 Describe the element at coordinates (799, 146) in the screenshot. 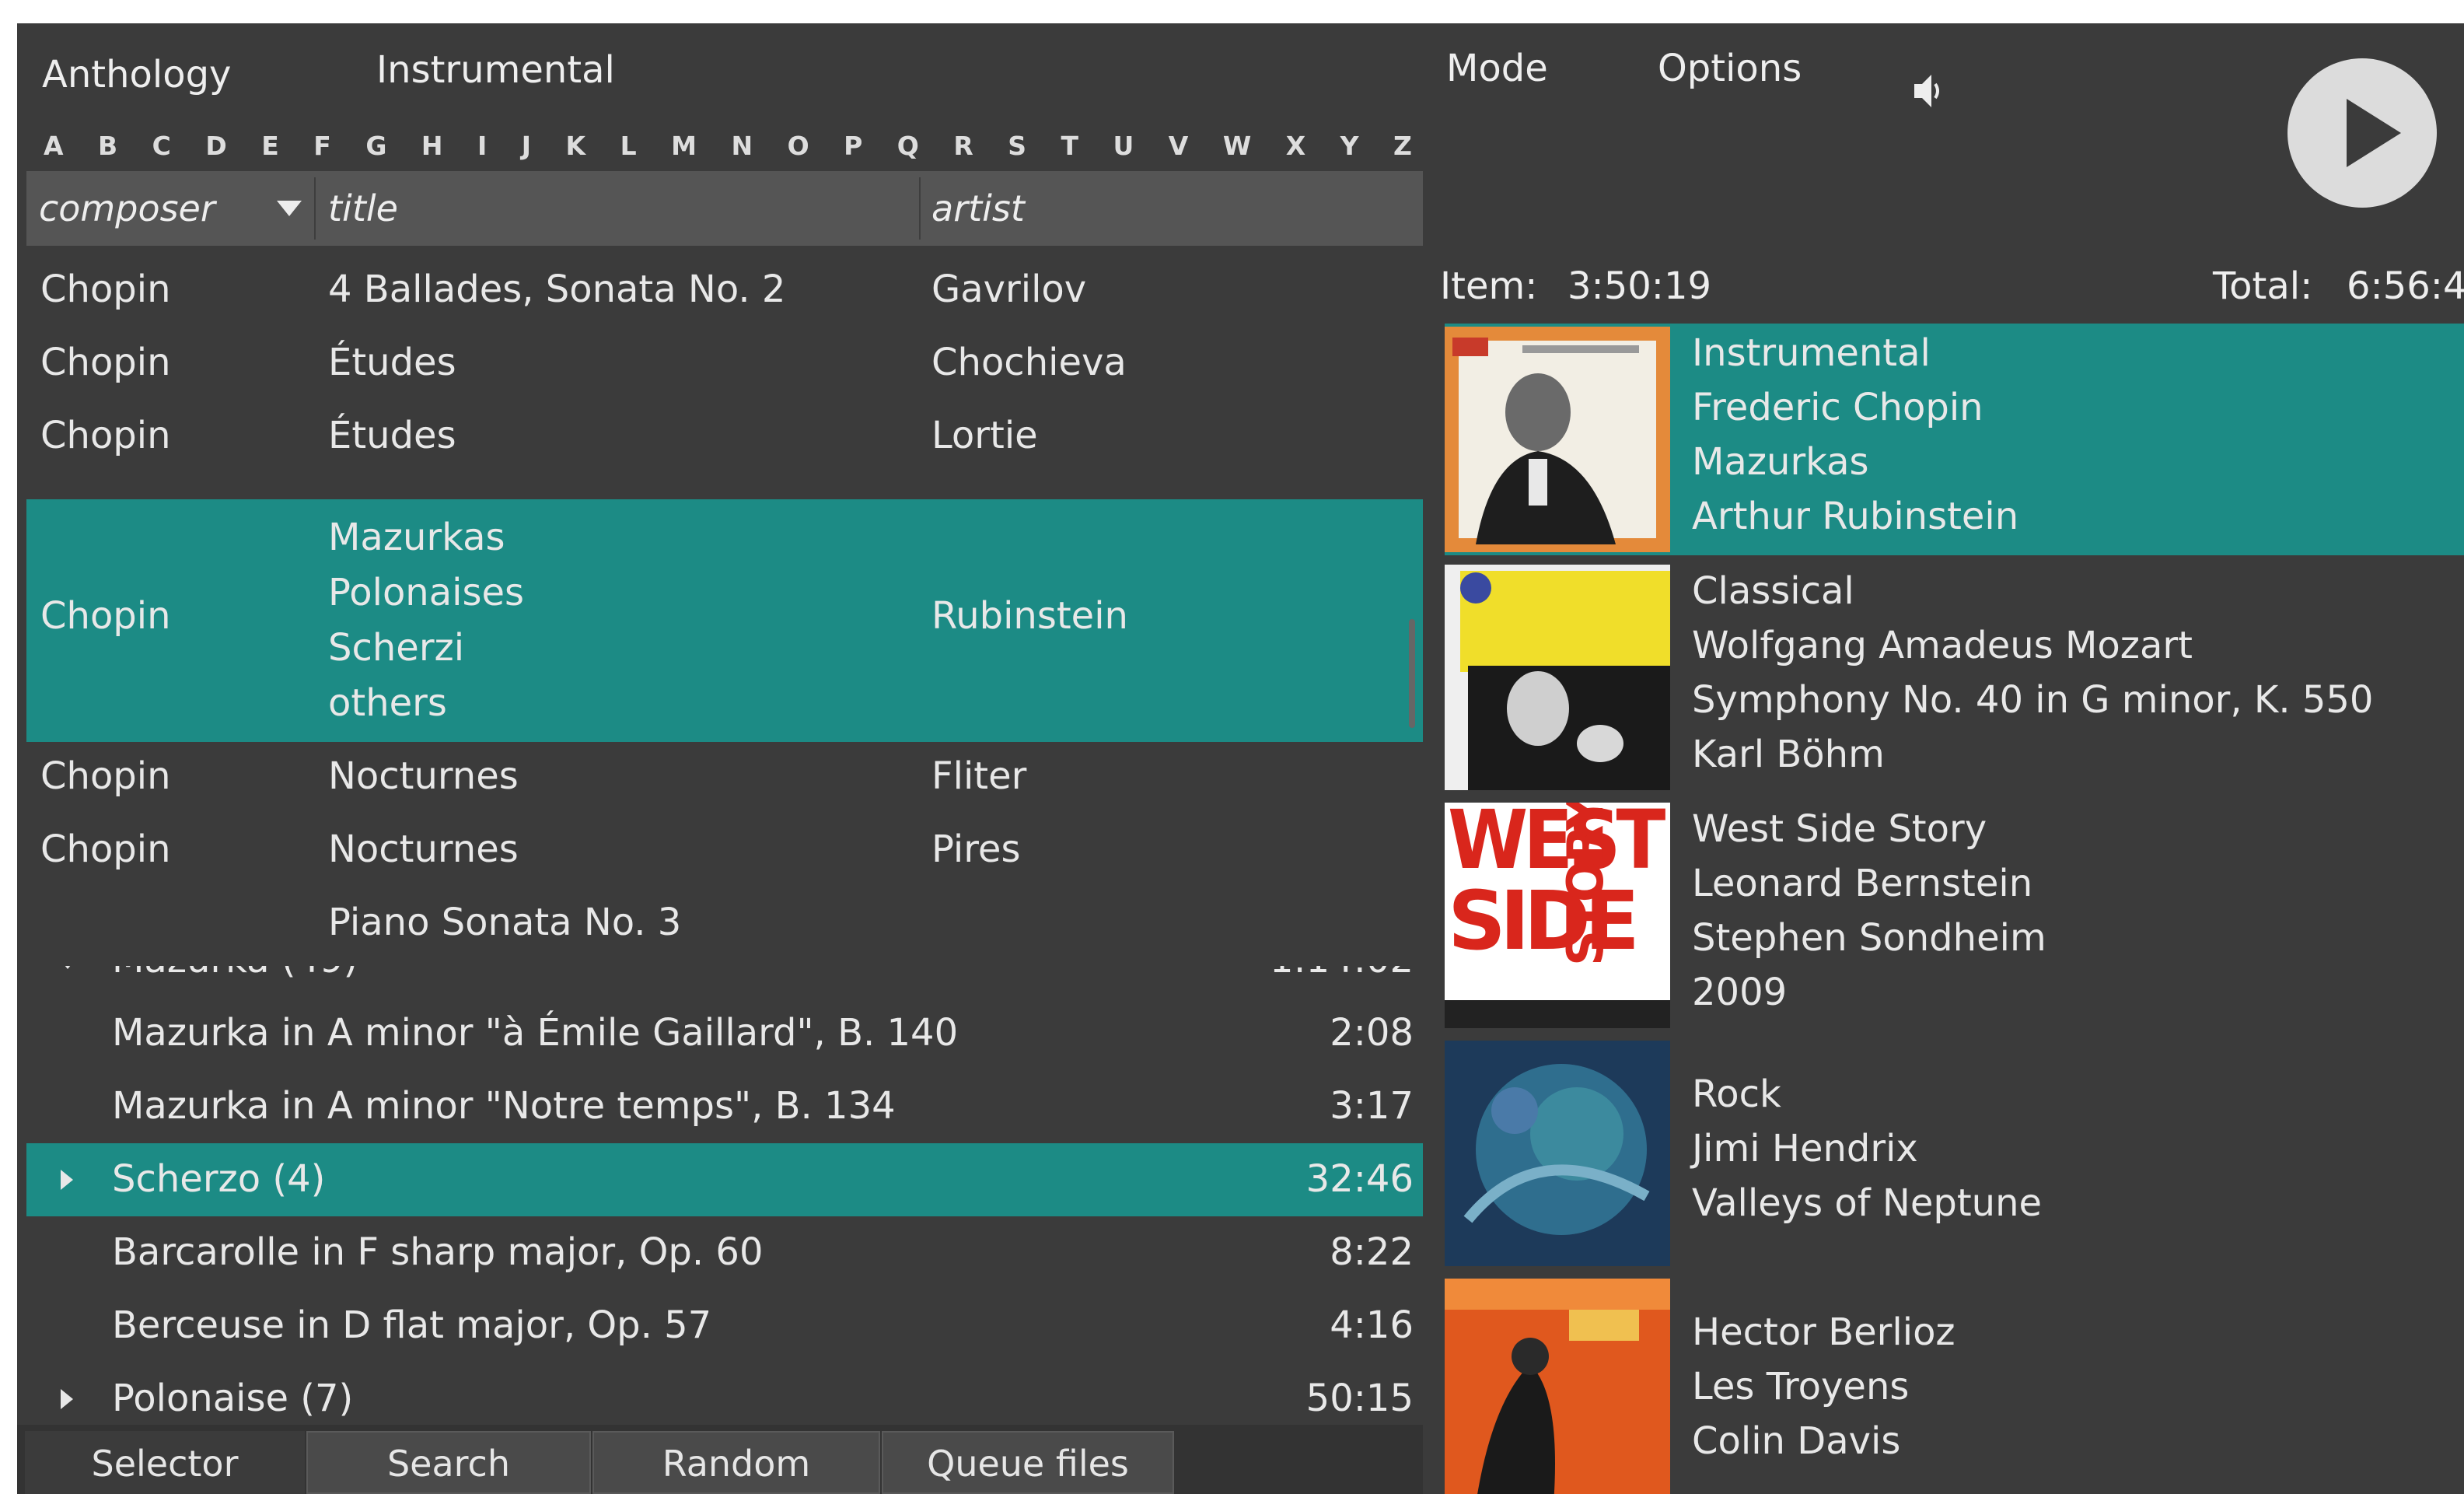

I see `letter-o: O` at that location.